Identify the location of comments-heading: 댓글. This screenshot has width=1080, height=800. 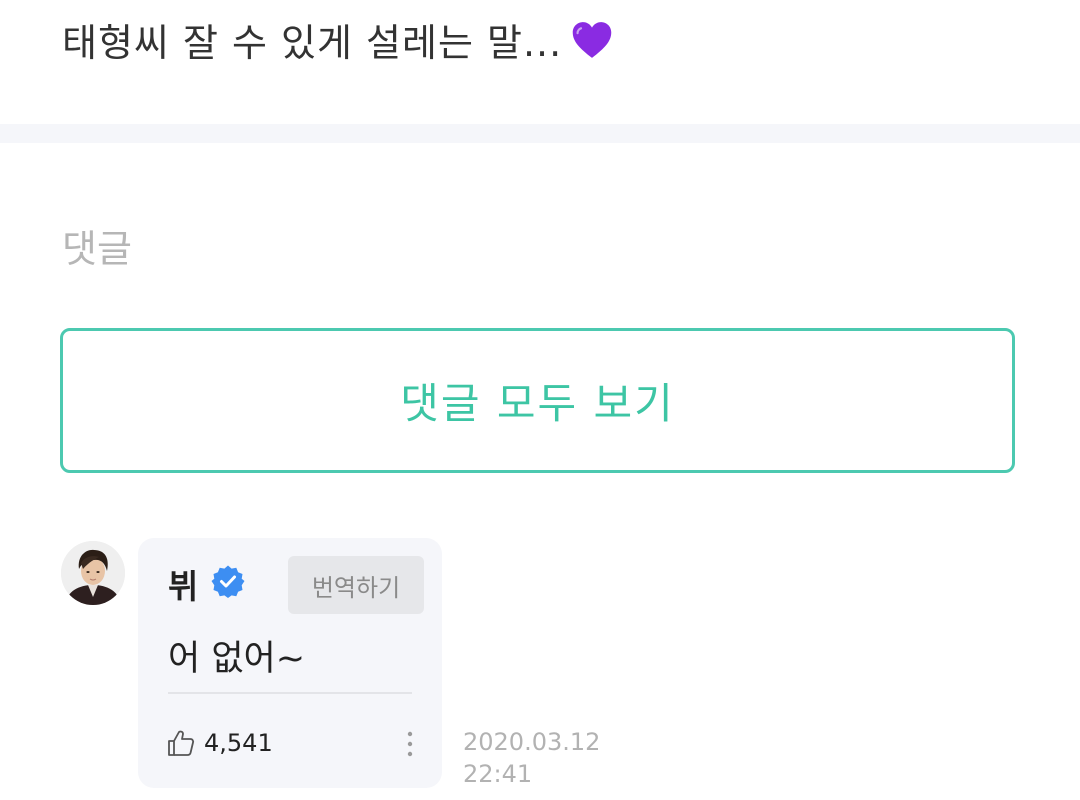
(97, 249).